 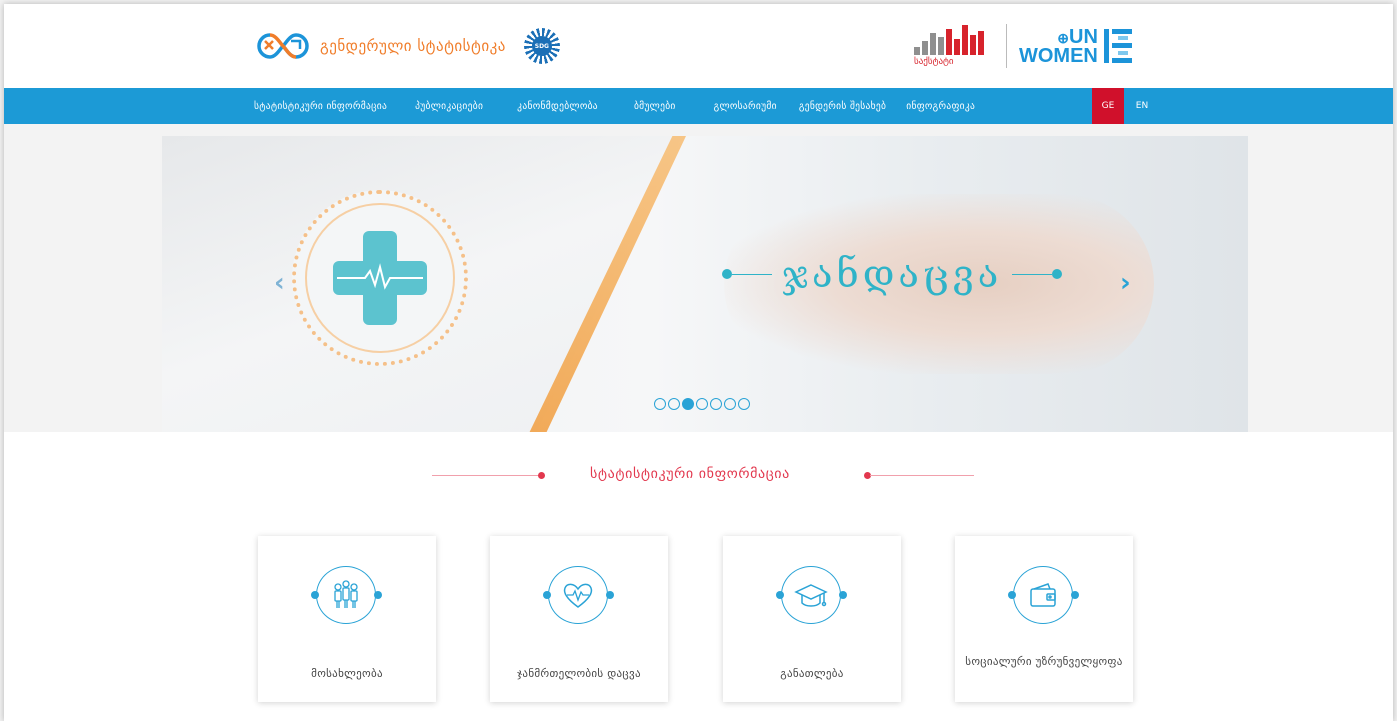 I want to click on nav-item-legislation: კანონმდებლობა, so click(x=557, y=106).